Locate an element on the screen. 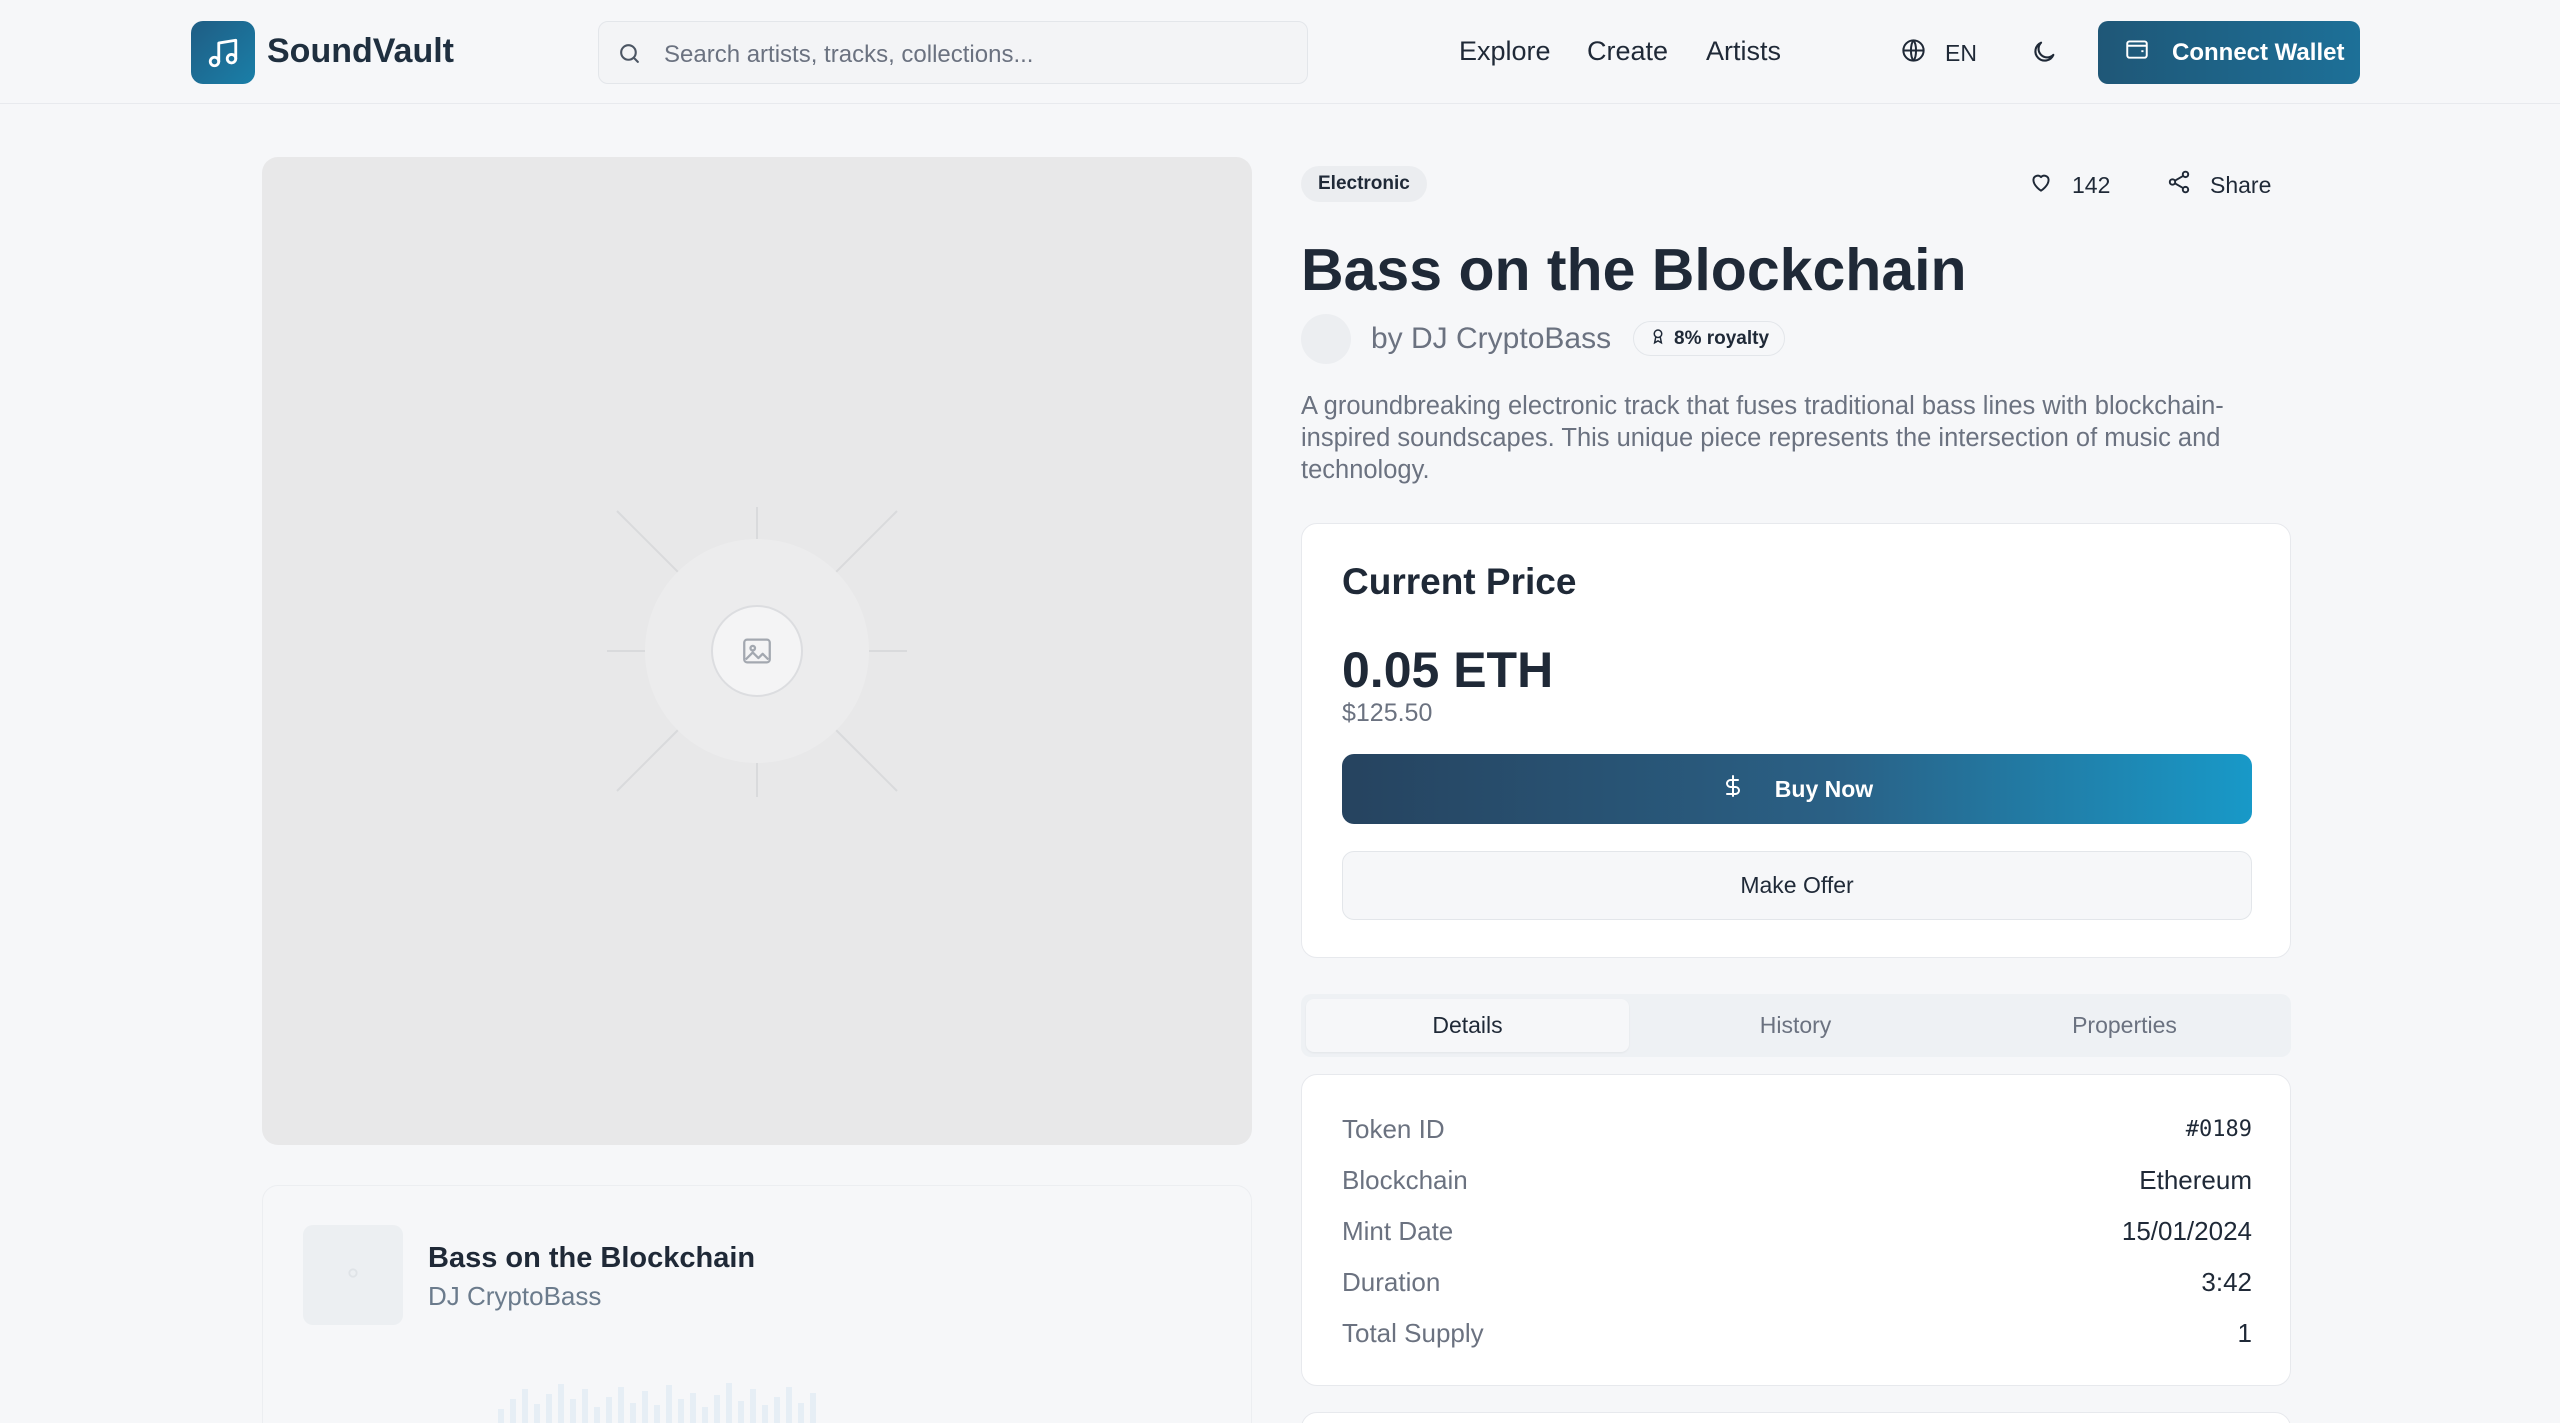  share-label: Share is located at coordinates (2241, 184).